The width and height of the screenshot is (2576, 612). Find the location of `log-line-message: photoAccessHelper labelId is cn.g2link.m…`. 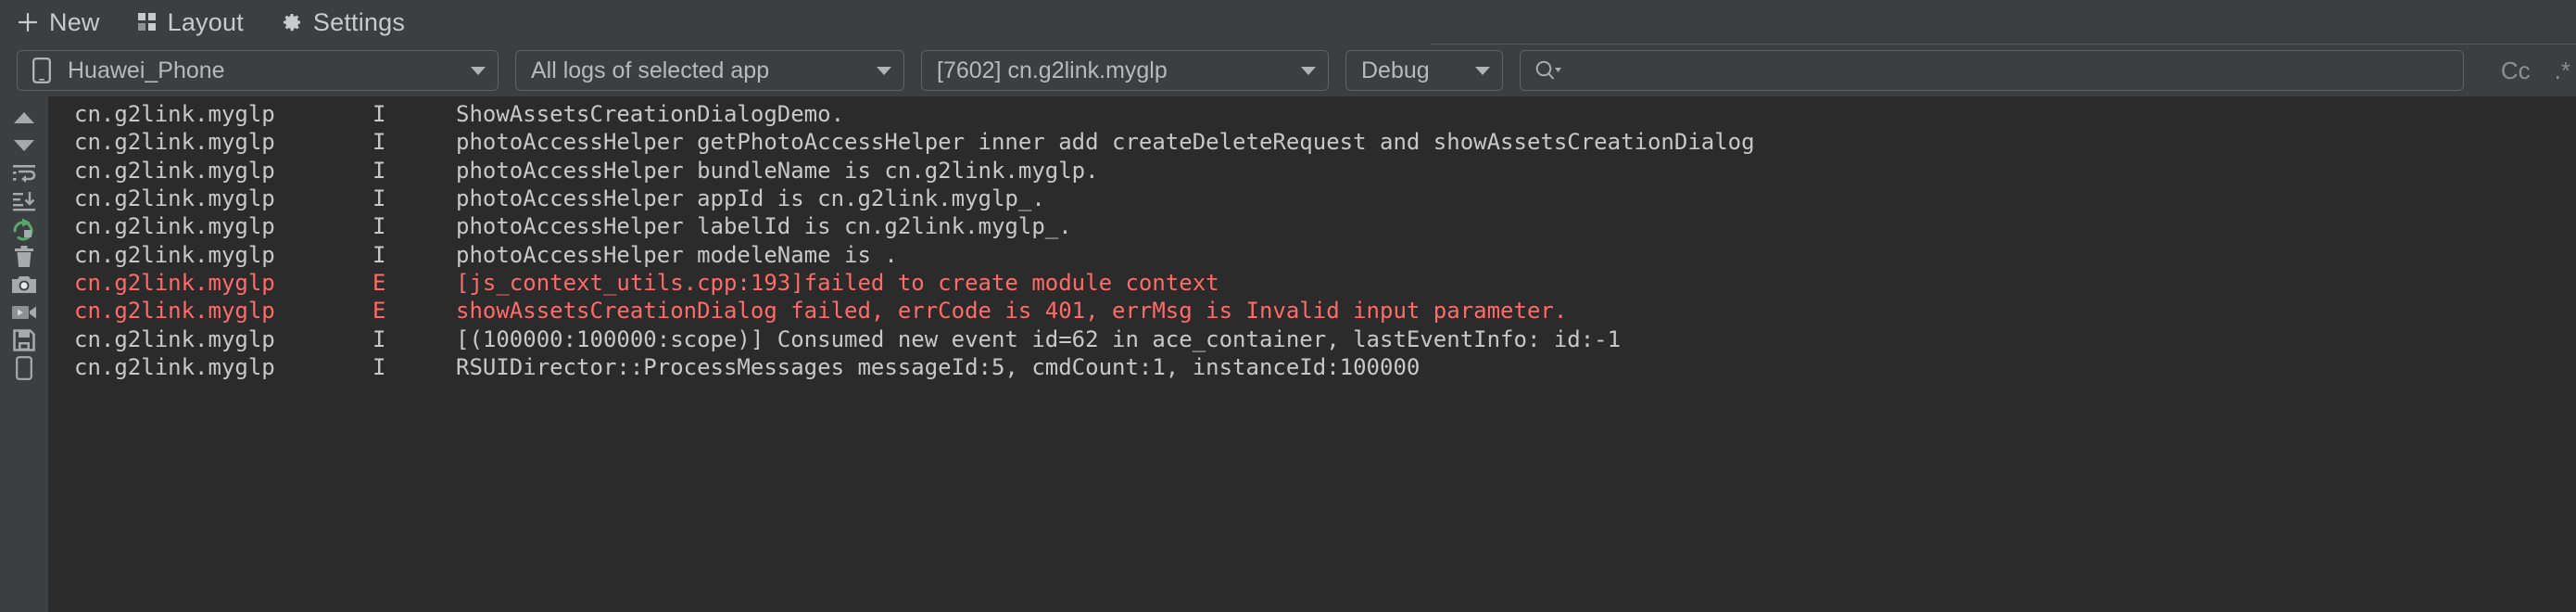

log-line-message: photoAccessHelper labelId is cn.g2link.m… is located at coordinates (764, 226).